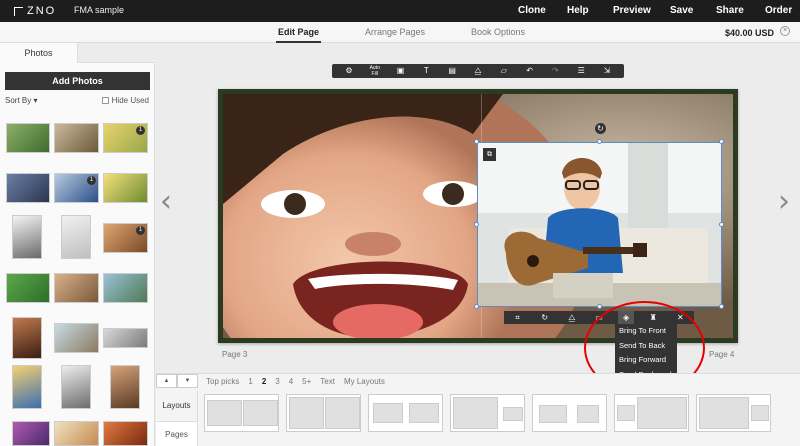 Image resolution: width=800 pixels, height=446 pixels. Describe the element at coordinates (498, 32) in the screenshot. I see `tab-book-options: Book Options` at that location.